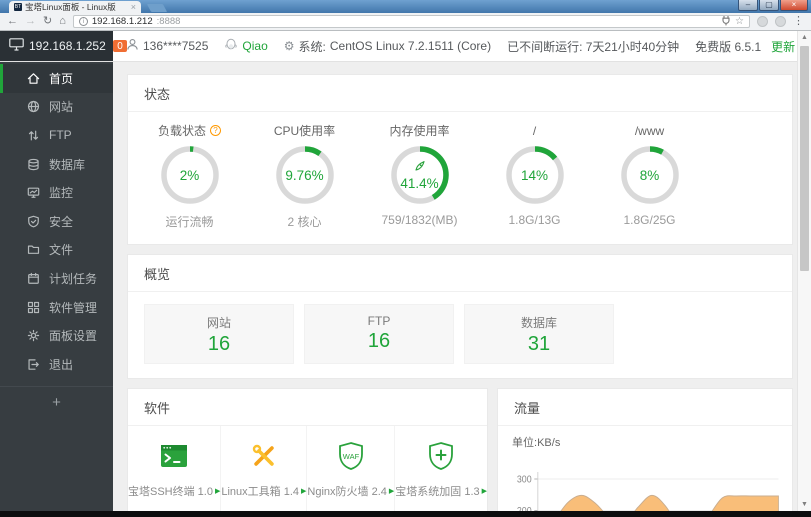  Describe the element at coordinates (524, 480) in the screenshot. I see `svg-text: 300` at that location.